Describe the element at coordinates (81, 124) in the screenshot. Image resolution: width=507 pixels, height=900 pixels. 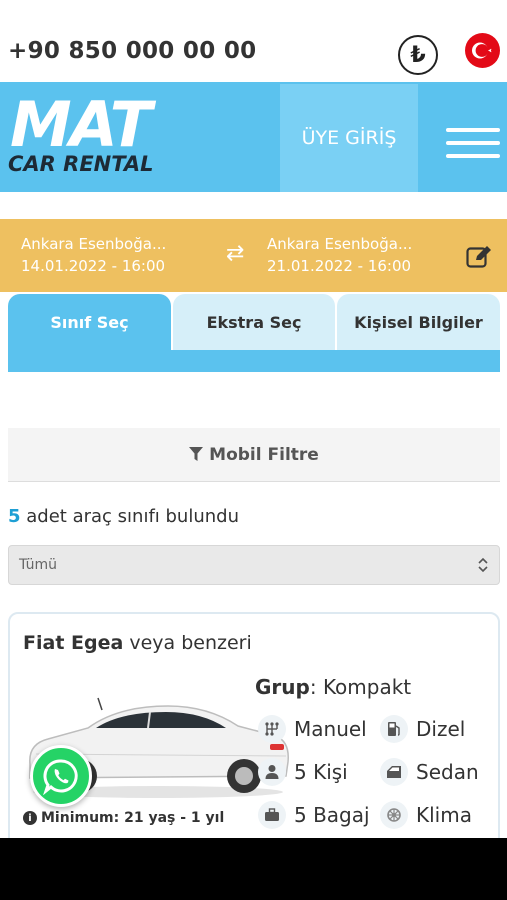
I see `logo-main-text: MAT` at that location.